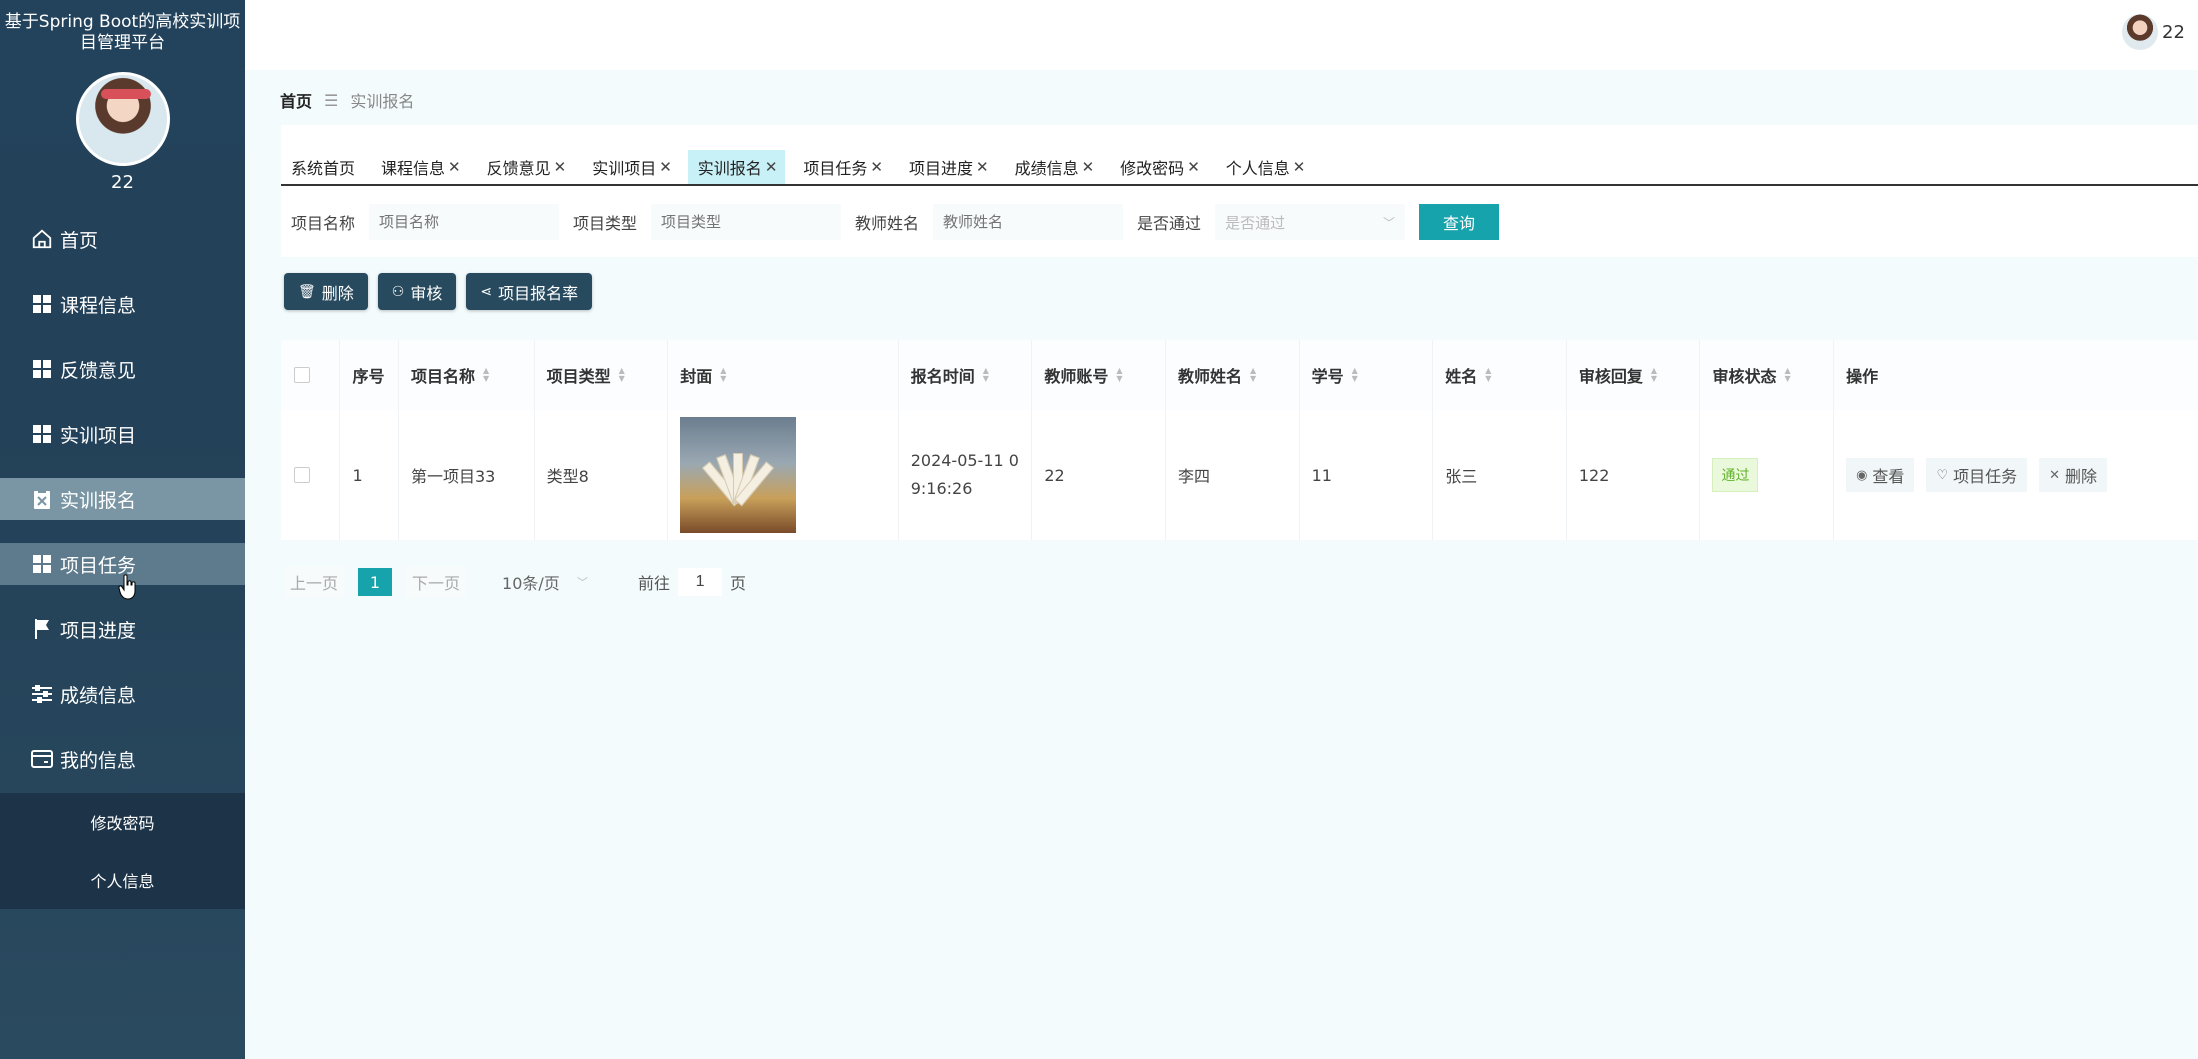  I want to click on top-username: 22, so click(2180, 32).